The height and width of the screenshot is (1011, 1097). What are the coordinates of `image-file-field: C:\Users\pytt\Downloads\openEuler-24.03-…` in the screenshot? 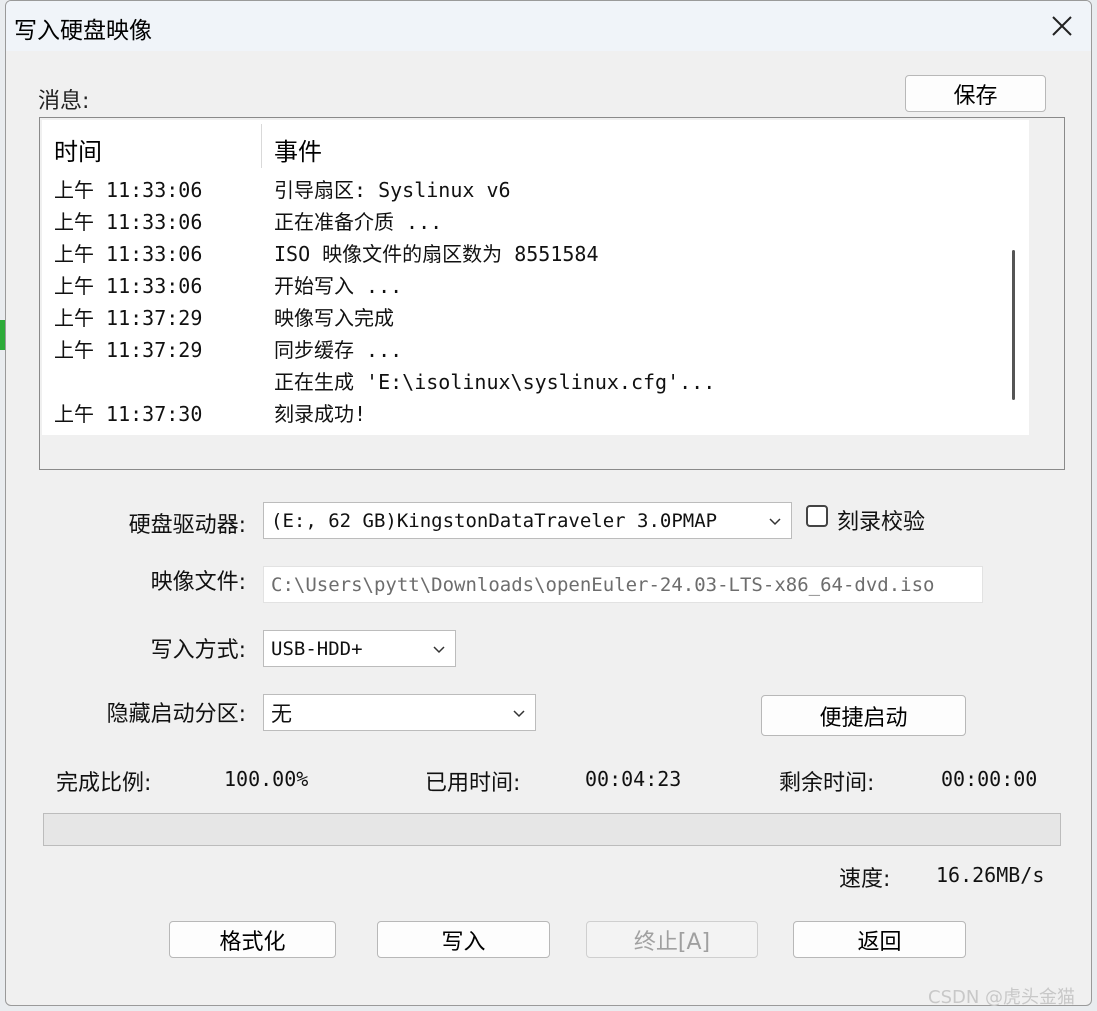 It's located at (623, 584).